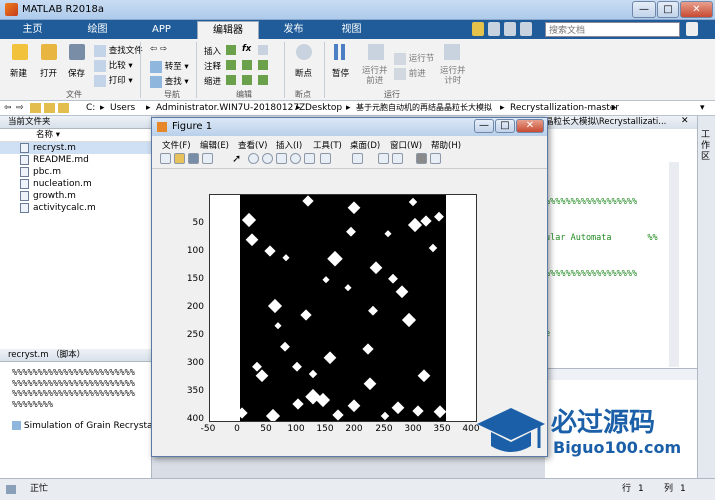 The height and width of the screenshot is (500, 715). What do you see at coordinates (289, 145) in the screenshot?
I see `menu-insert: 插入(I)` at bounding box center [289, 145].